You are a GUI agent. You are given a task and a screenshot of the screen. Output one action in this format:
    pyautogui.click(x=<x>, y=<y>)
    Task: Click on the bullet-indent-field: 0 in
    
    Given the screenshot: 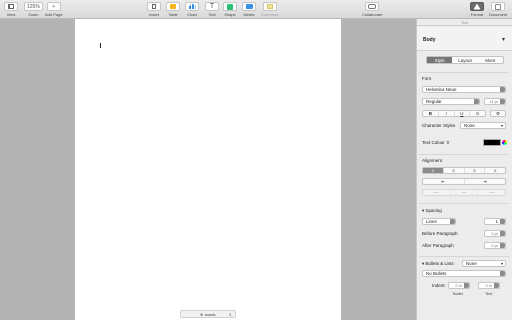 What is the action you would take?
    pyautogui.click(x=459, y=285)
    